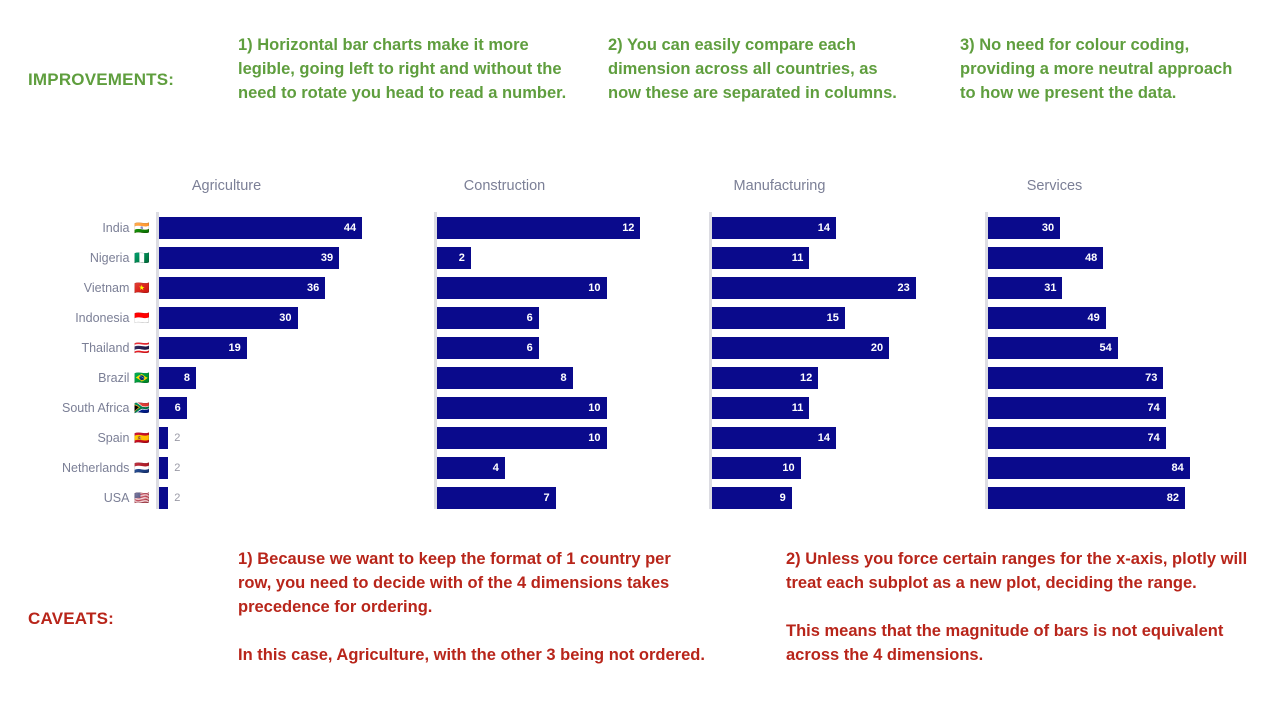 The image size is (1284, 710). I want to click on country-flag-icon: 🇪🇸, so click(142, 438).